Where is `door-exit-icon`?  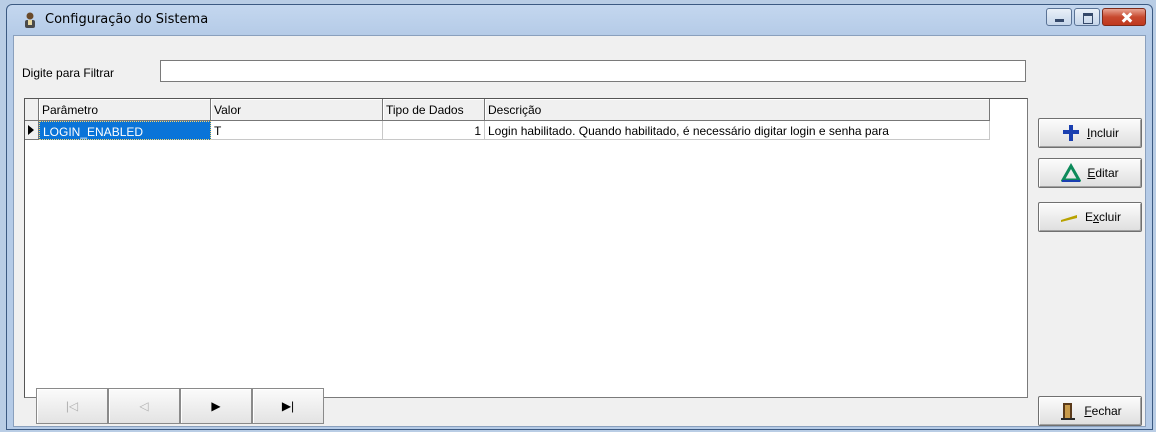 door-exit-icon is located at coordinates (1068, 411).